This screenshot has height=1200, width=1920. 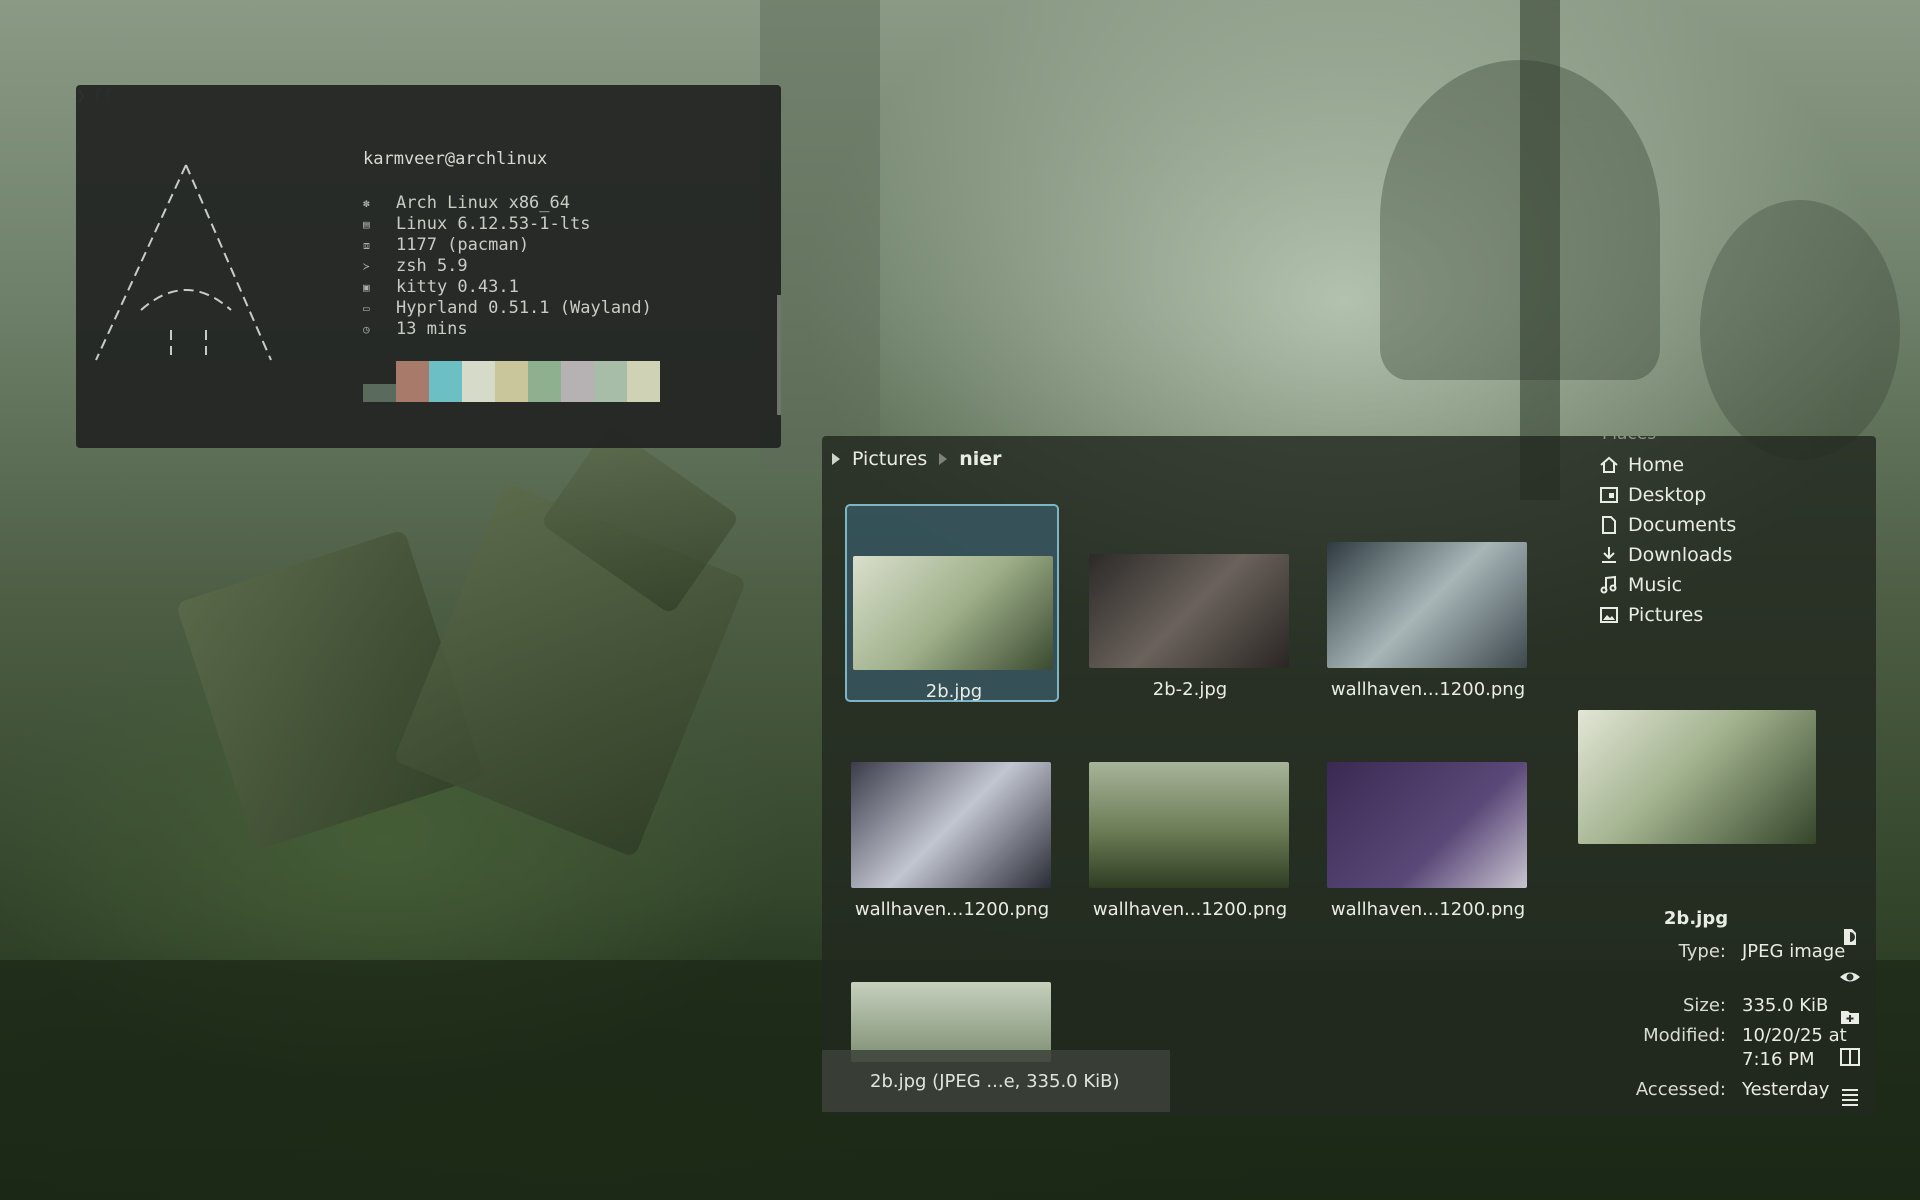 I want to click on place-documents: Documents, so click(x=1667, y=525).